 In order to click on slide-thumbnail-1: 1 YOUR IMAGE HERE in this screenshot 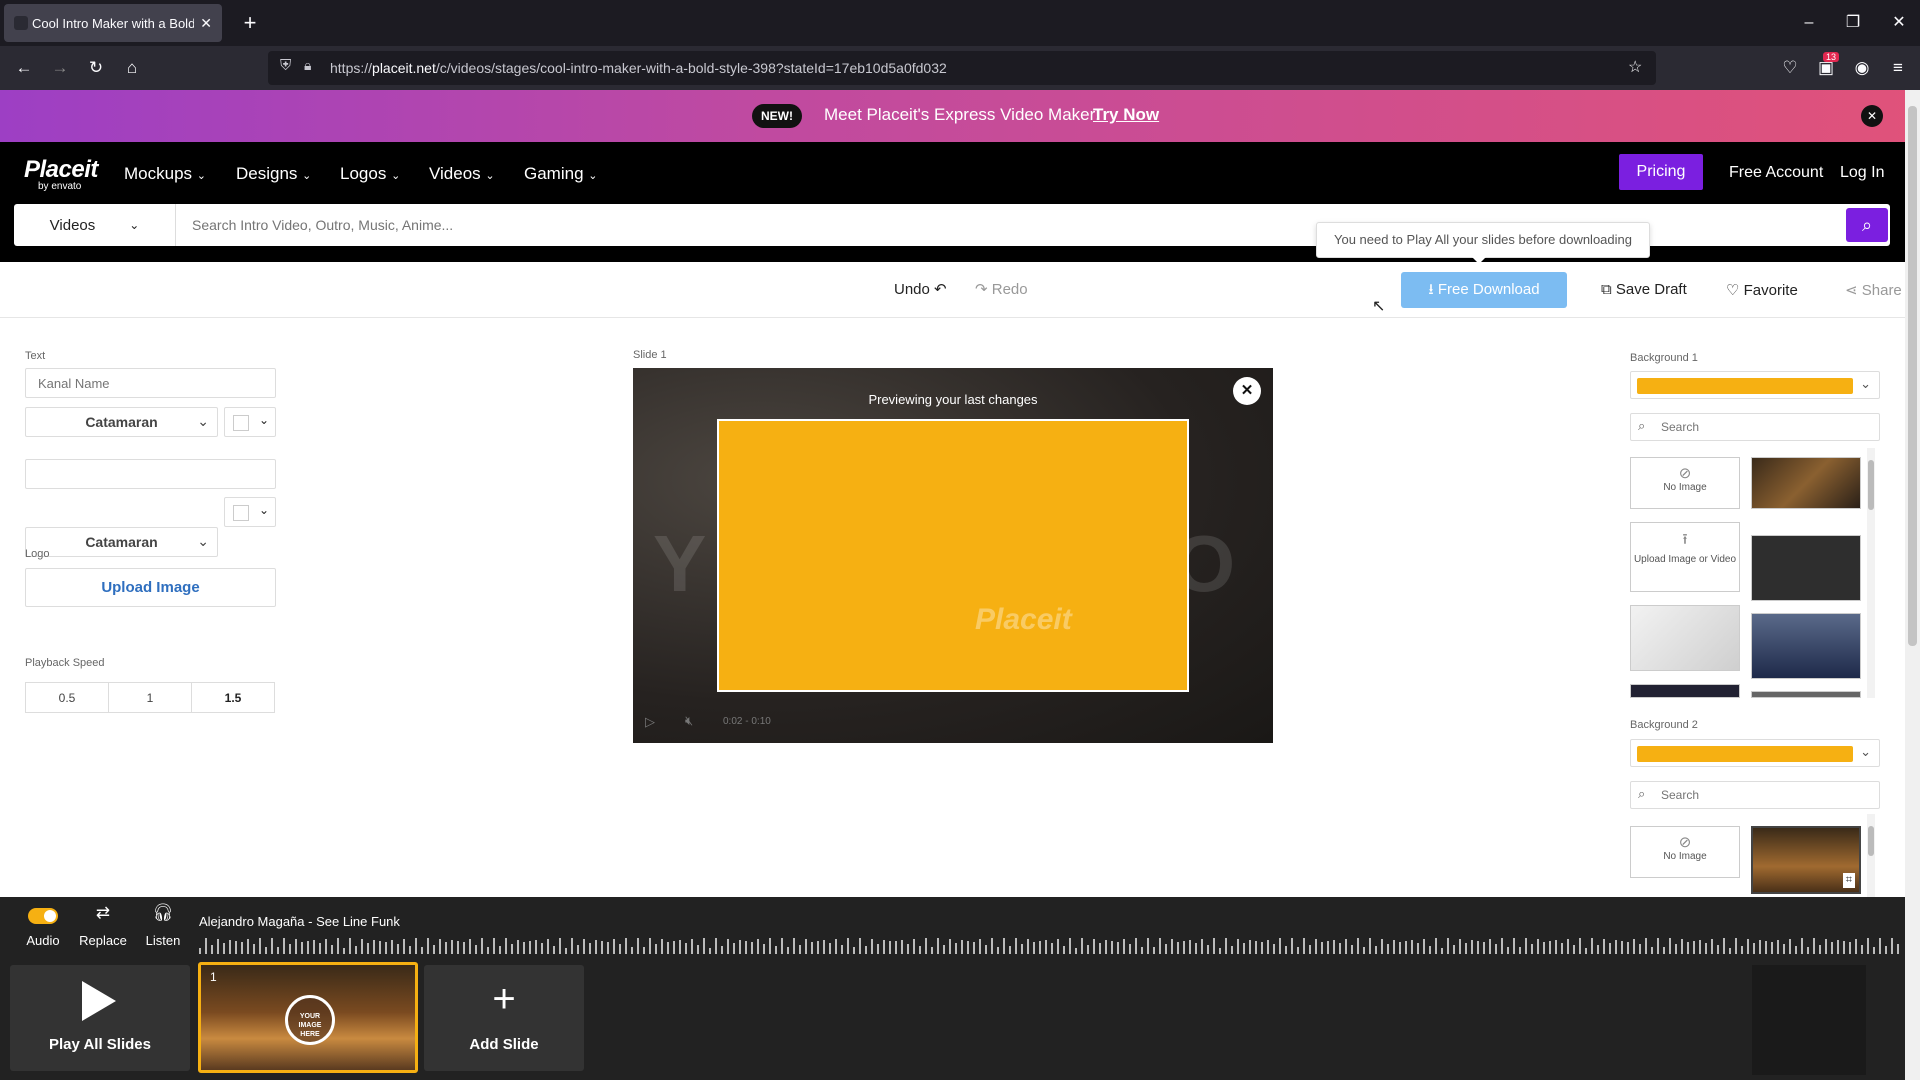, I will do `click(308, 1017)`.